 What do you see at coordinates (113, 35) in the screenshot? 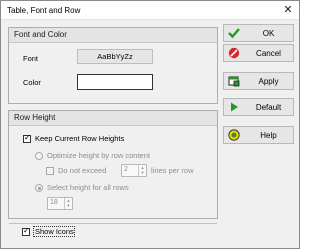
I see `font-color-heading: Font and Color` at bounding box center [113, 35].